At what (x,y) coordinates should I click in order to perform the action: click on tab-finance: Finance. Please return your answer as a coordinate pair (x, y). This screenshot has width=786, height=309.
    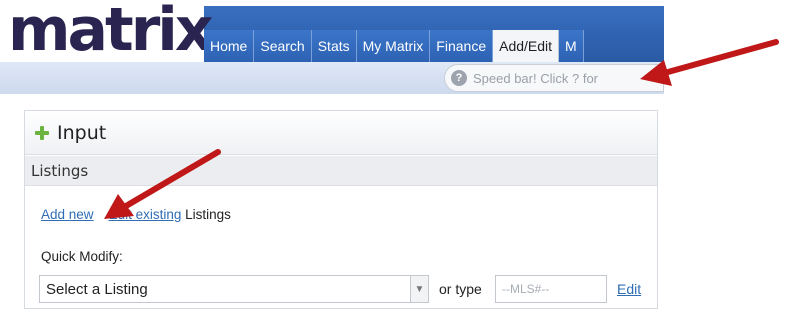
    Looking at the image, I should click on (462, 46).